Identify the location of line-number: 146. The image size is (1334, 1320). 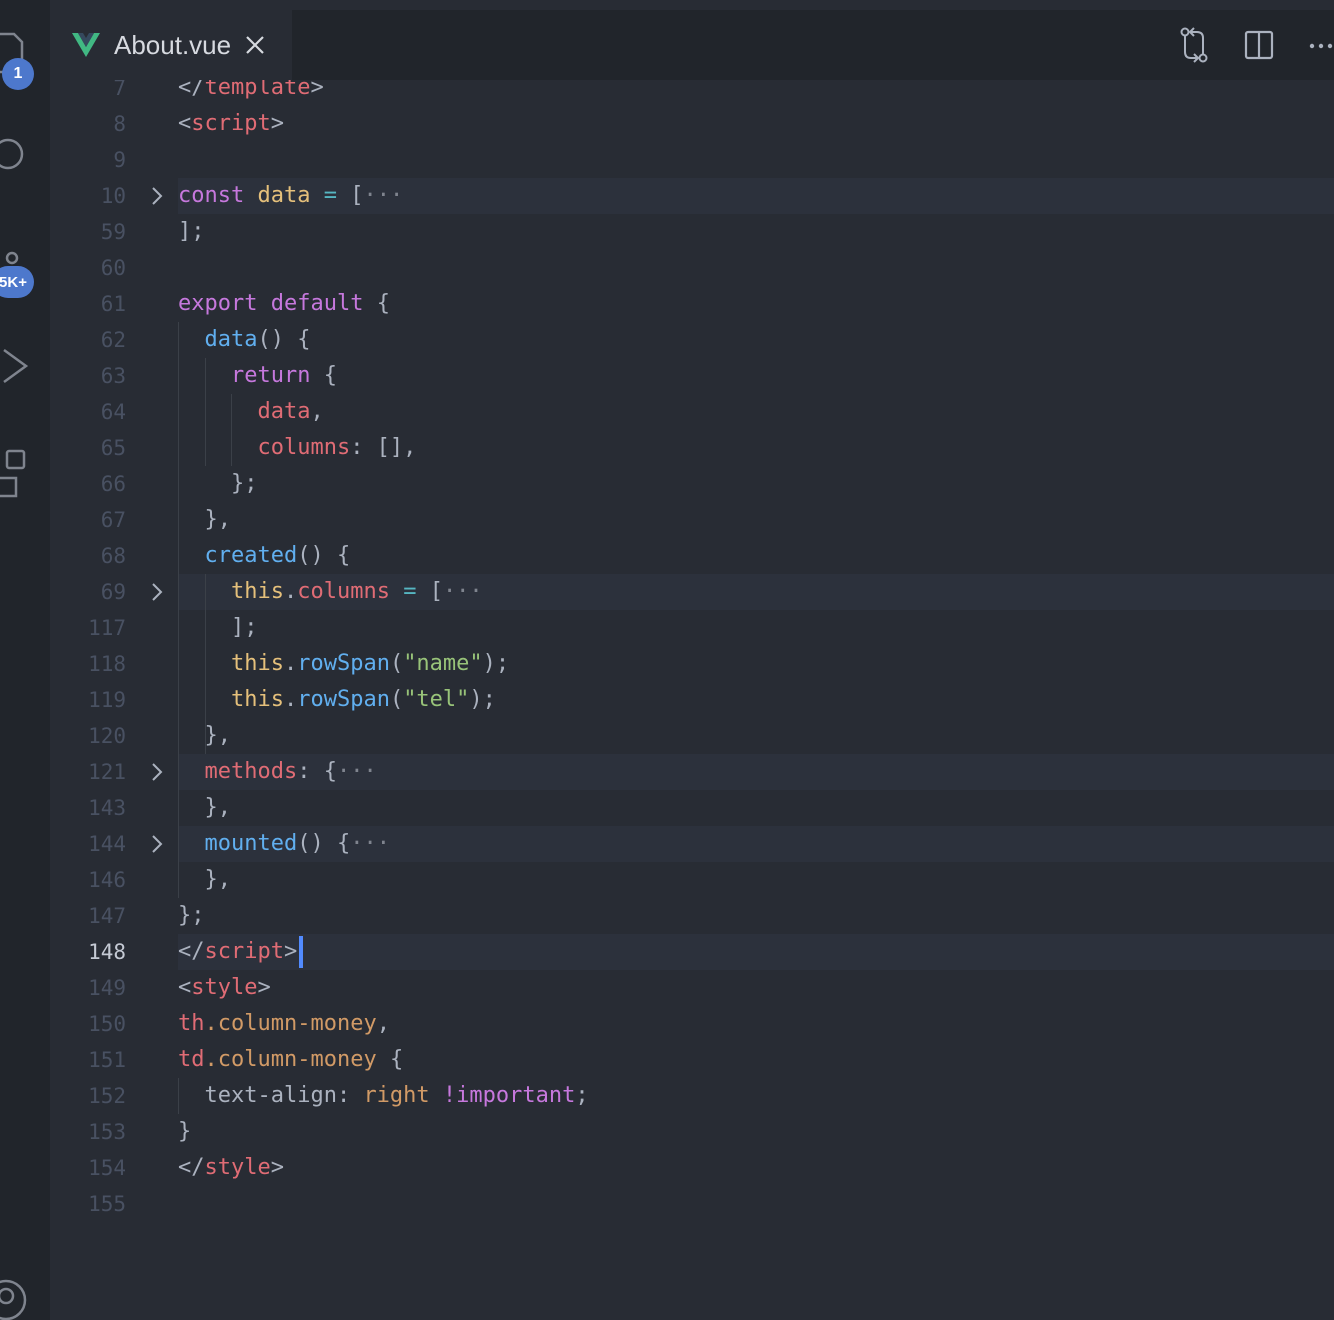
(107, 880).